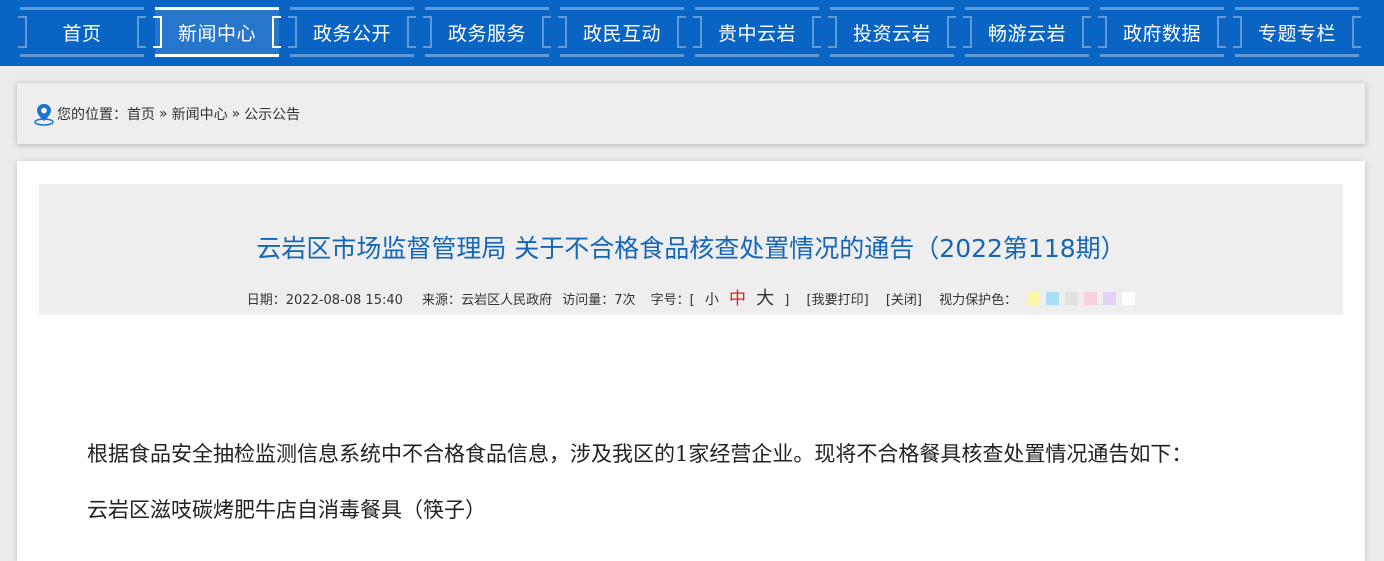  I want to click on nav-item-label: 投资云岩, so click(891, 33).